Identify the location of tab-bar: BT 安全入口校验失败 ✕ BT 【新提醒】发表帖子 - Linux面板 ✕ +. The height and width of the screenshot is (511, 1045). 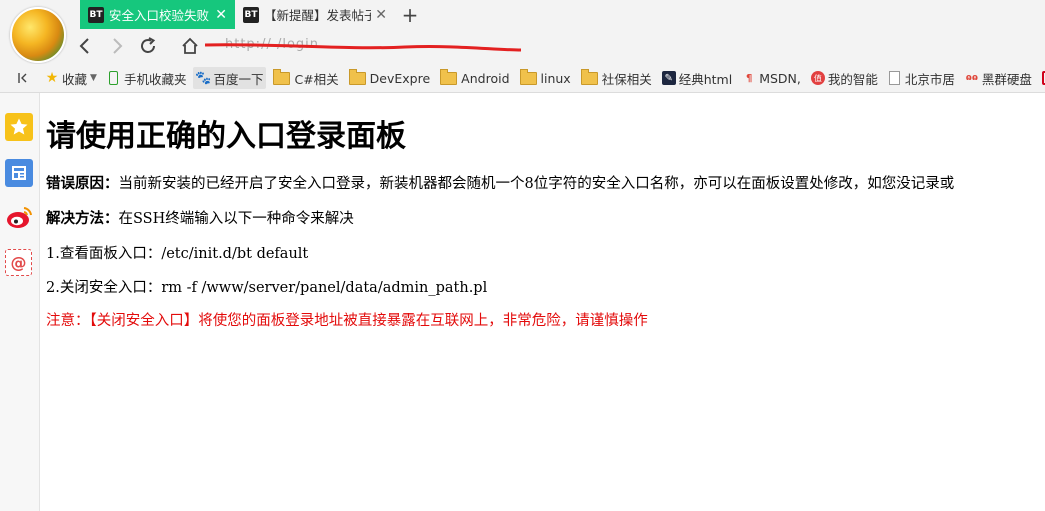
(252, 14).